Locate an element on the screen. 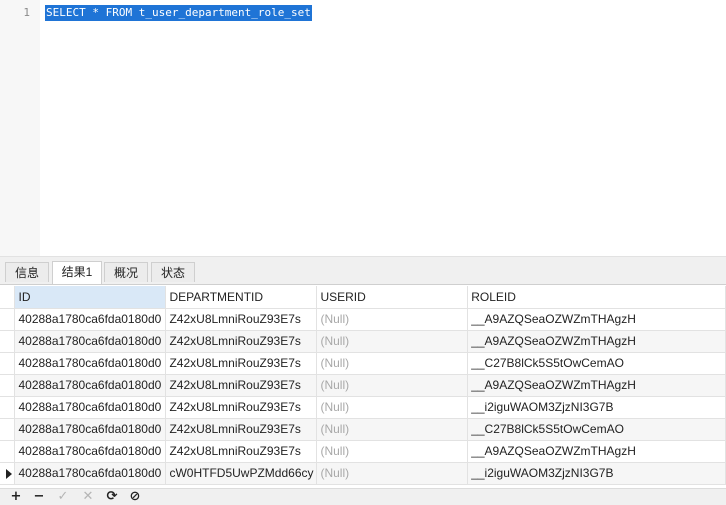  tab-status: 状态 is located at coordinates (173, 272).